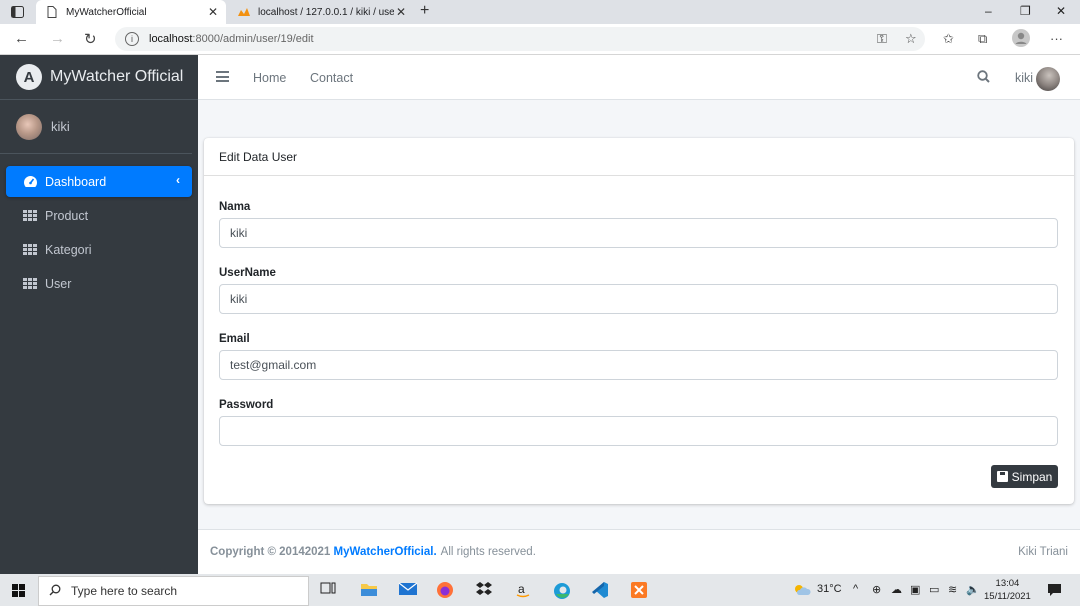  I want to click on form-group-username: UserName, so click(639, 287).